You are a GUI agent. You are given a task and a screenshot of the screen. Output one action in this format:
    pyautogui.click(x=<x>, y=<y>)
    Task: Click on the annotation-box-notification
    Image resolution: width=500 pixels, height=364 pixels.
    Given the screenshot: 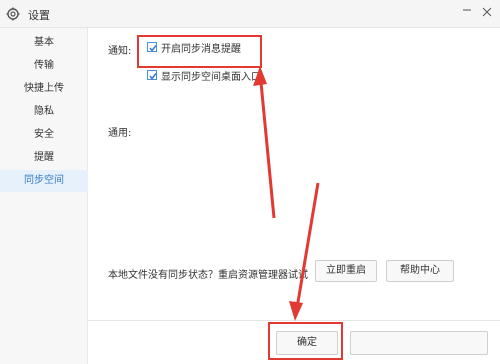 What is the action you would take?
    pyautogui.click(x=199, y=51)
    